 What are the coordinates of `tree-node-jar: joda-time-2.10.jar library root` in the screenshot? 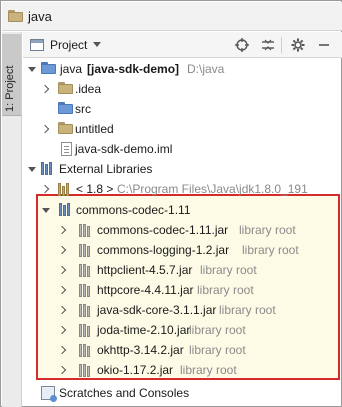 It's located at (182, 330).